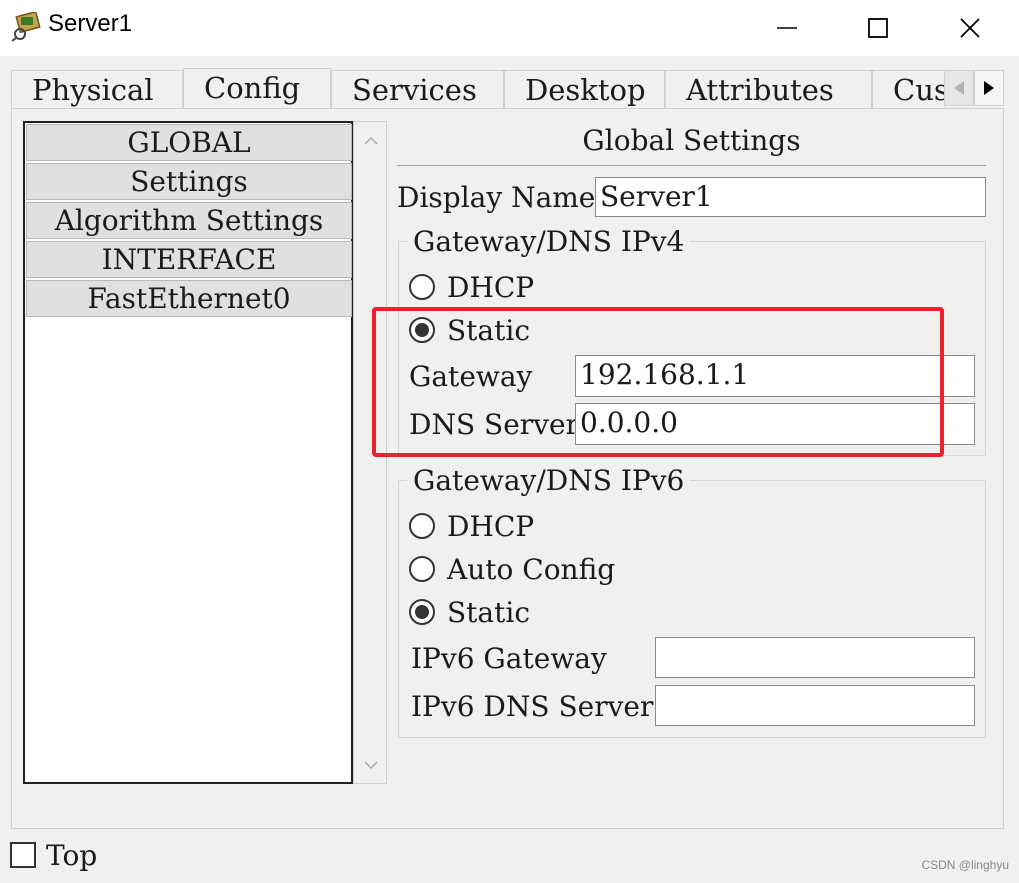 This screenshot has height=883, width=1019. Describe the element at coordinates (422, 526) in the screenshot. I see `ipv6-dhcp-radio` at that location.